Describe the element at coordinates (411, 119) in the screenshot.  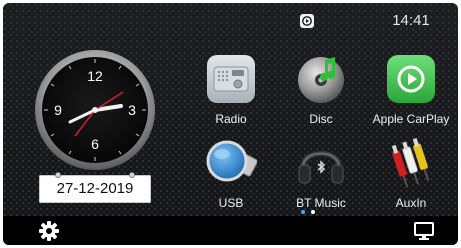
I see `app-label-apple-carplay: Apple CarPlay` at that location.